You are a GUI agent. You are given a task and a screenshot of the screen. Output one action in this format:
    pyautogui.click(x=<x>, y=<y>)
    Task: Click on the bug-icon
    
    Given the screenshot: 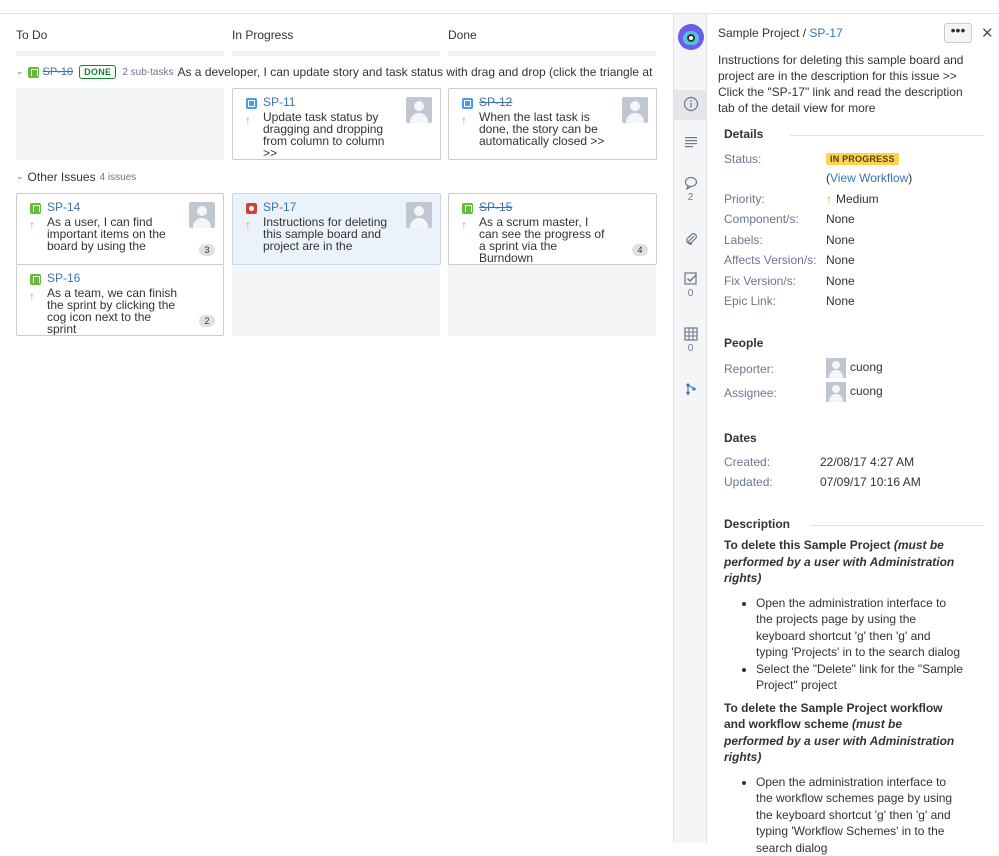 What is the action you would take?
    pyautogui.click(x=251, y=208)
    